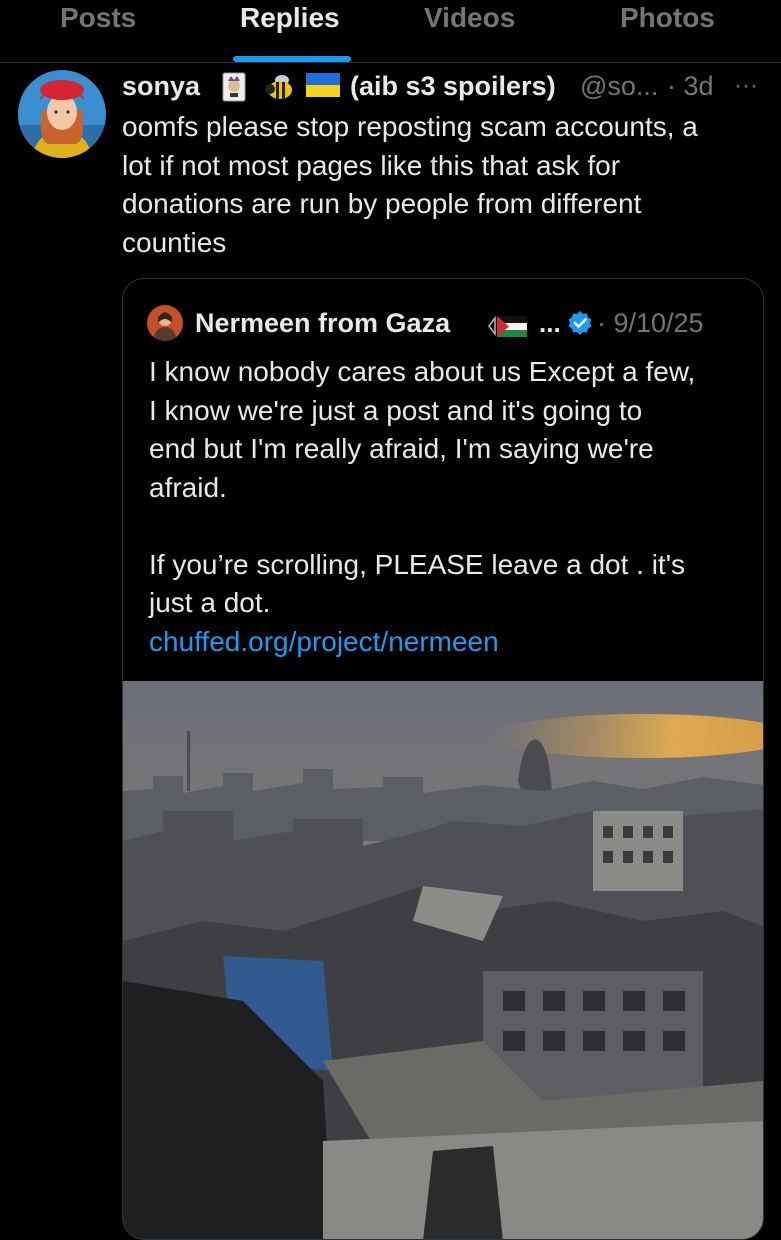 This screenshot has width=781, height=1240. I want to click on profile-tabs: Posts Replies Videos Photos, so click(390, 31).